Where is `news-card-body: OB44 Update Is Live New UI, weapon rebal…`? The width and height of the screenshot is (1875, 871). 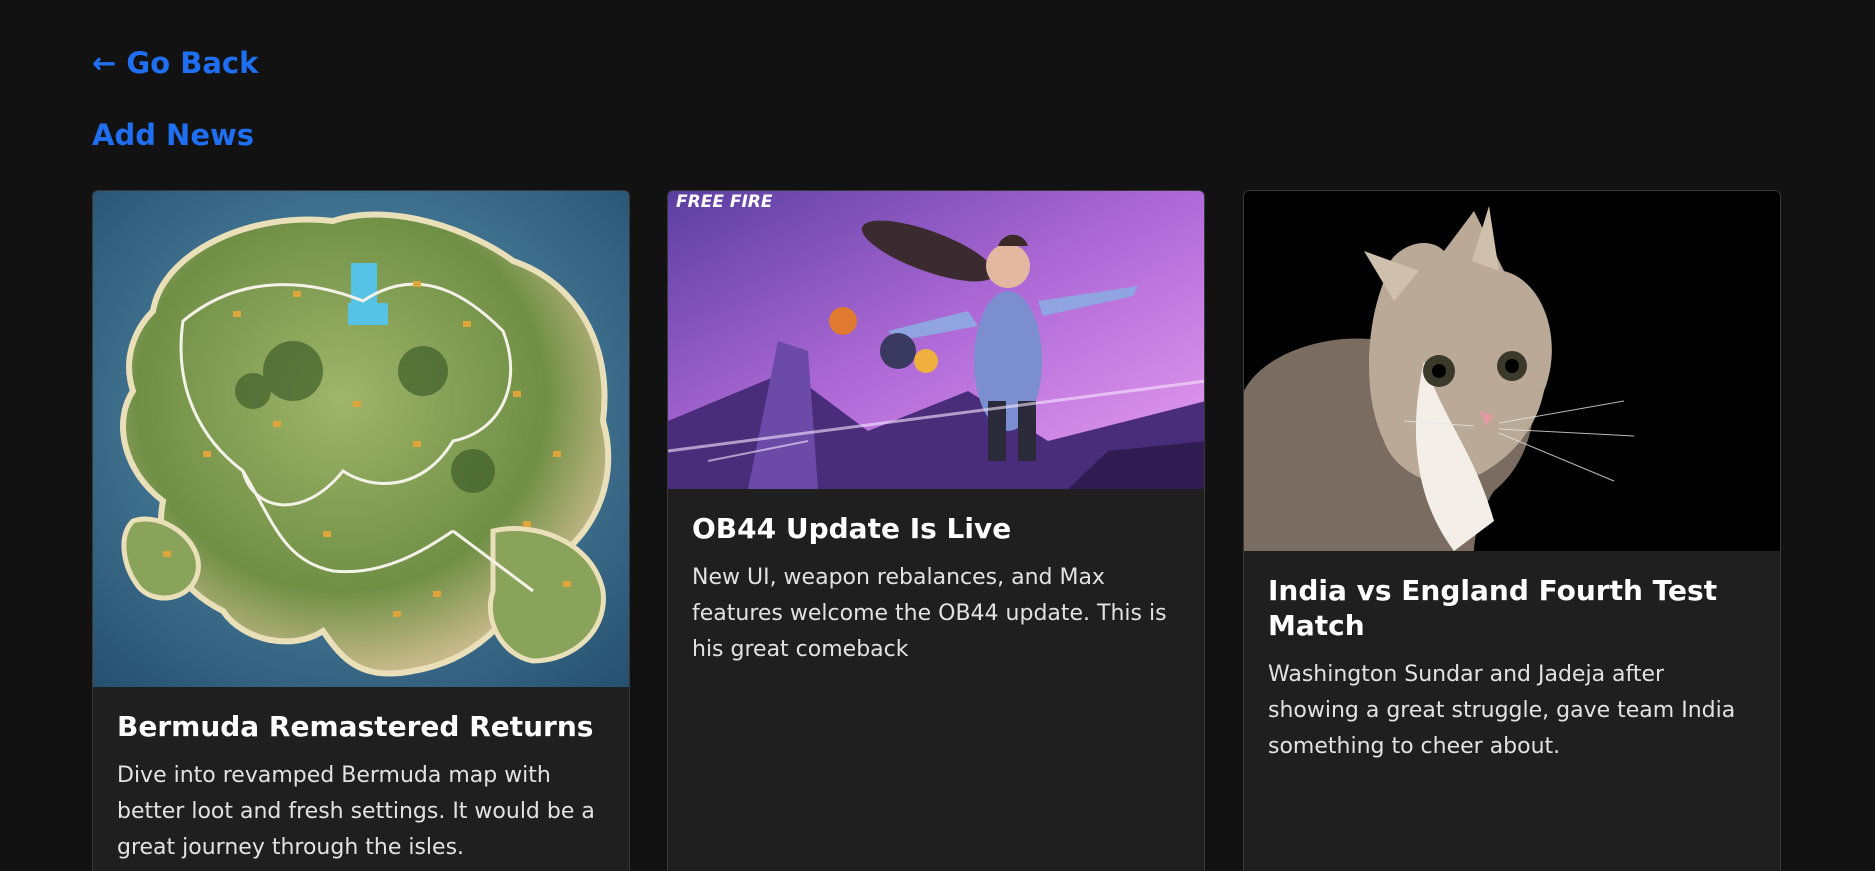
news-card-body: OB44 Update Is Live New UI, weapon rebal… is located at coordinates (936, 578).